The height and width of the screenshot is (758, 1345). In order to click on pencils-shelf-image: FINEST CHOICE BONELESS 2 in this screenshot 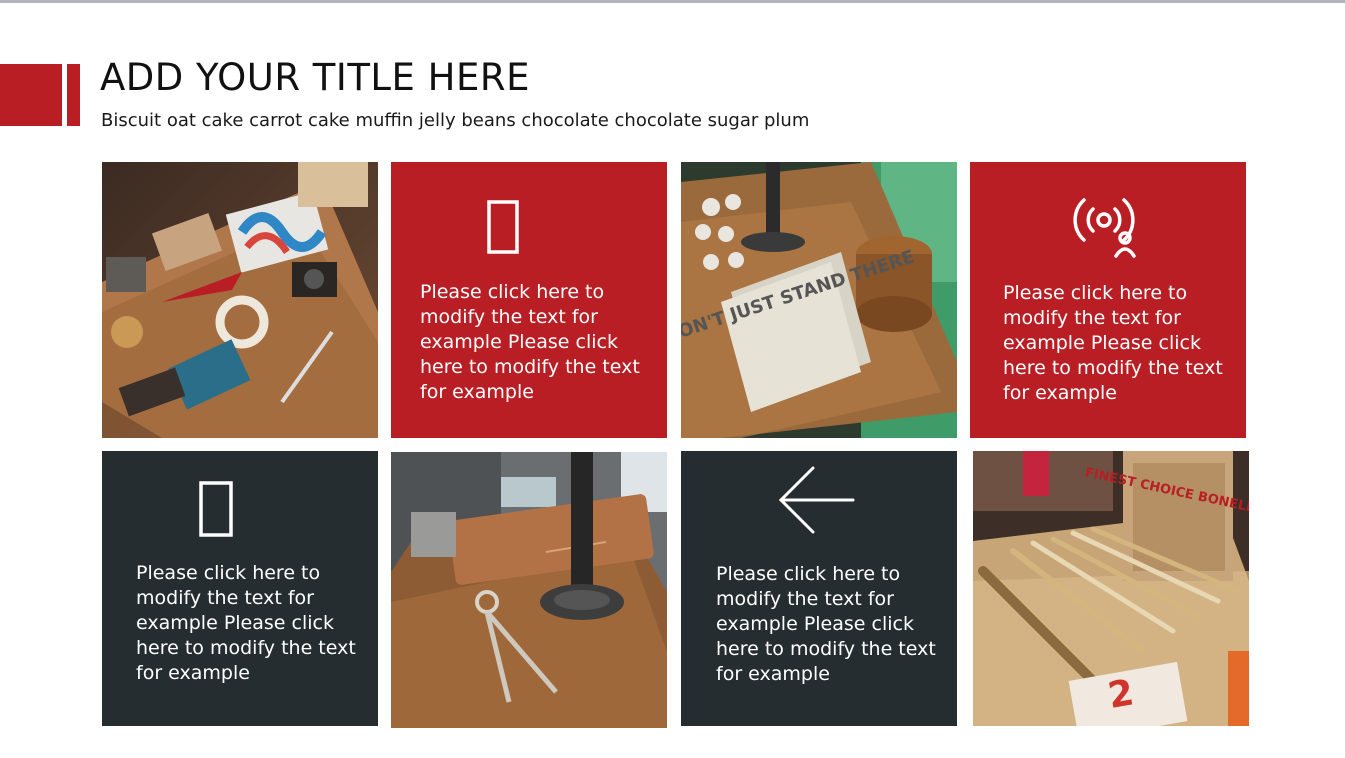, I will do `click(1111, 588)`.